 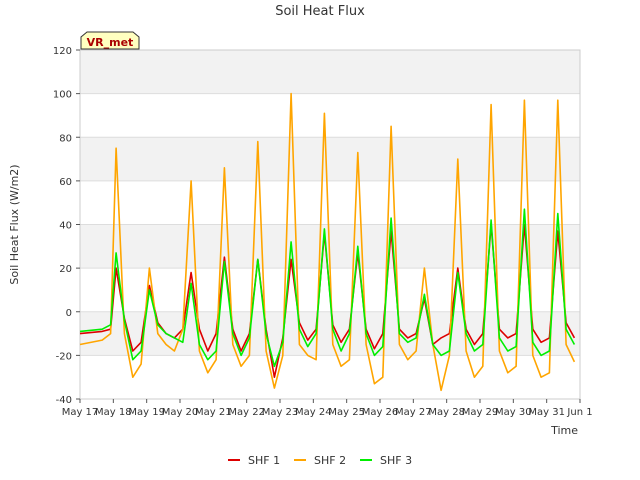 What do you see at coordinates (320, 11) in the screenshot?
I see `chart-title: Soil Heat Flux` at bounding box center [320, 11].